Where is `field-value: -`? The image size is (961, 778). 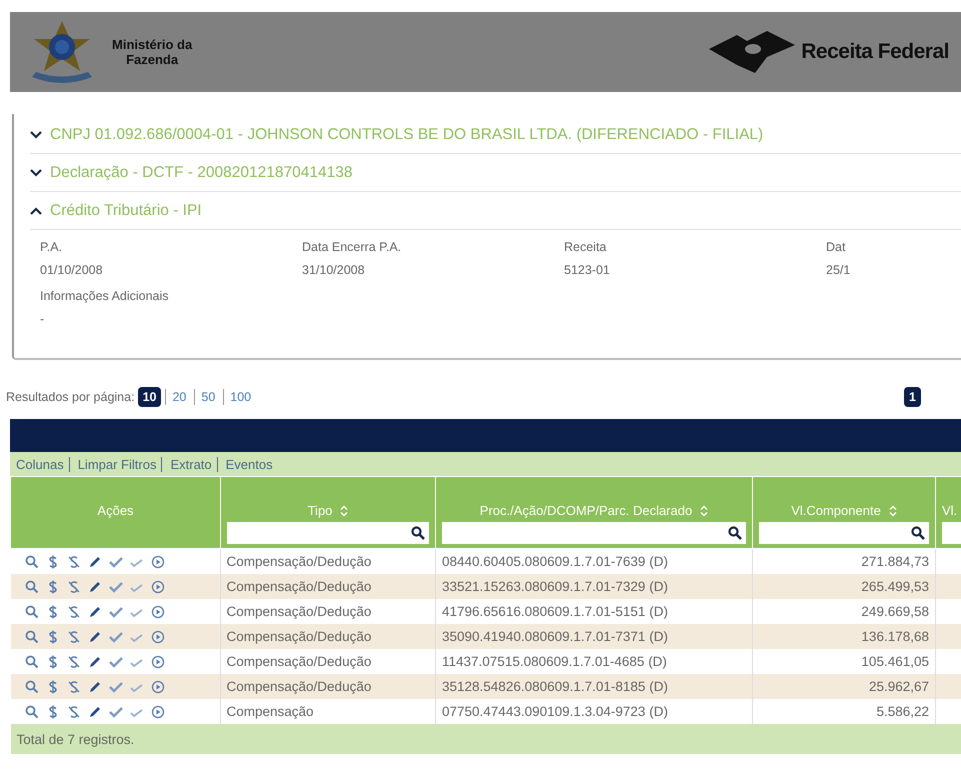 field-value: - is located at coordinates (43, 319).